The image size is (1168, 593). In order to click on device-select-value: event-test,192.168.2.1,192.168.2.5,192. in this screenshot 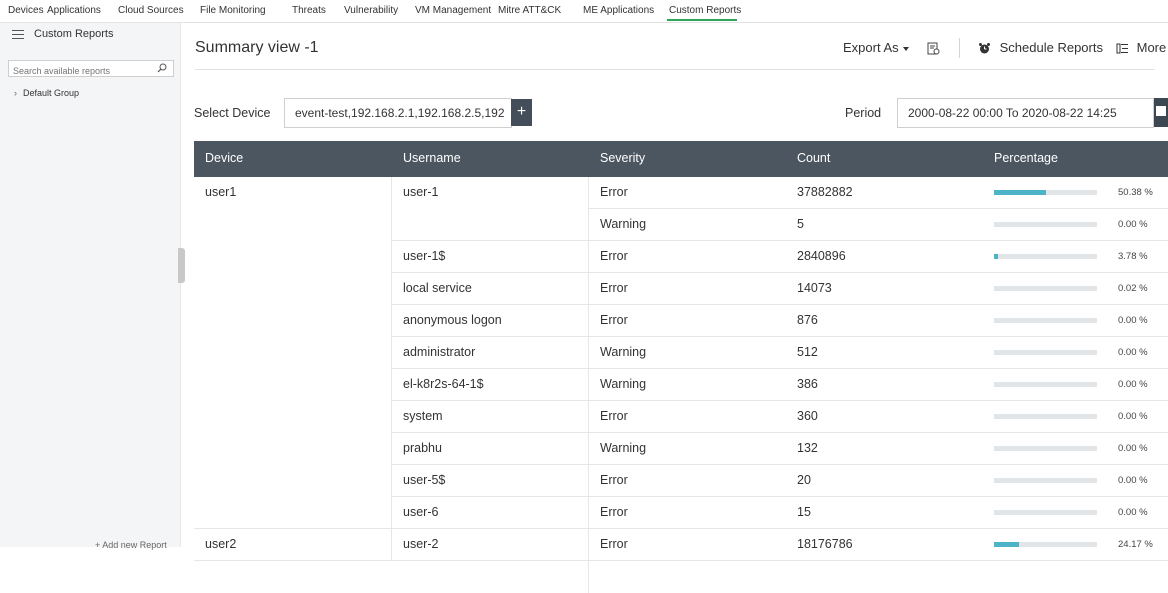, I will do `click(400, 113)`.